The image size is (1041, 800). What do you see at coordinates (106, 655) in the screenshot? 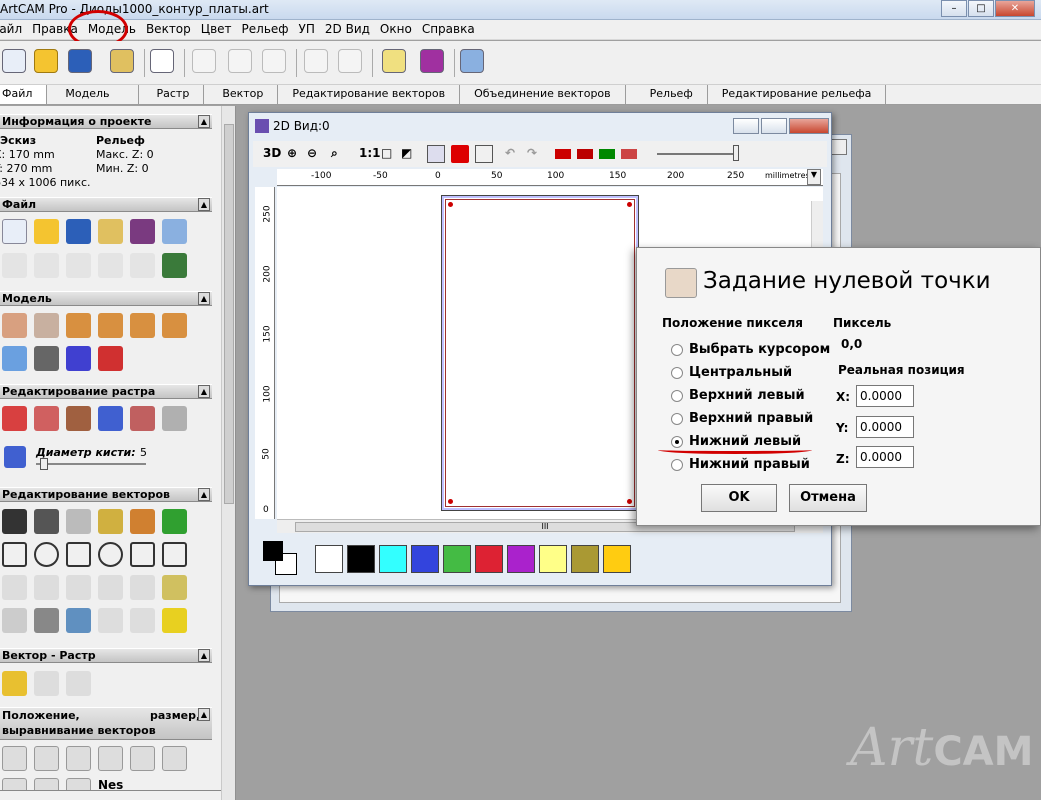
I see `section-vector-raster: Вектор - Растр ▲` at bounding box center [106, 655].